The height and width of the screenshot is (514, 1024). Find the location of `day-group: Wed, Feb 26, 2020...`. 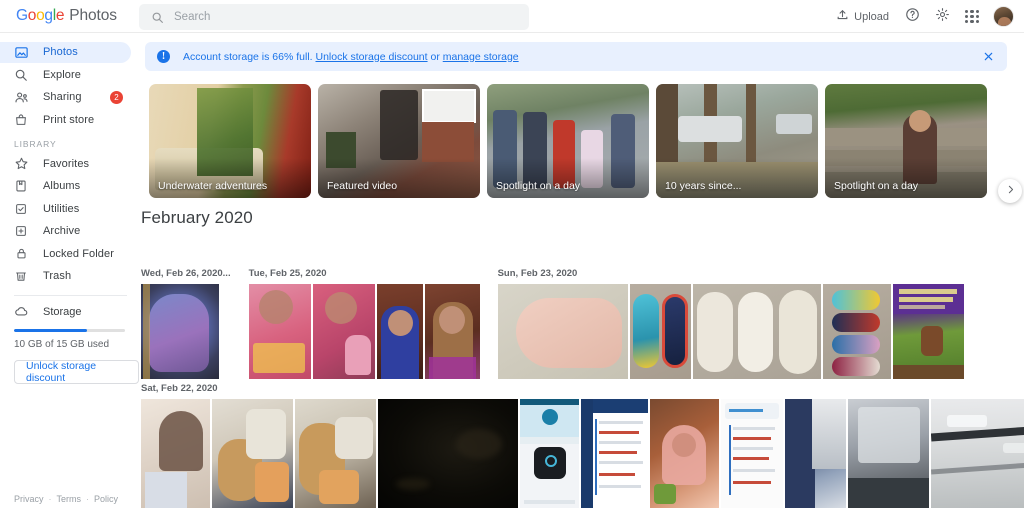

day-group: Wed, Feb 26, 2020... is located at coordinates (186, 323).